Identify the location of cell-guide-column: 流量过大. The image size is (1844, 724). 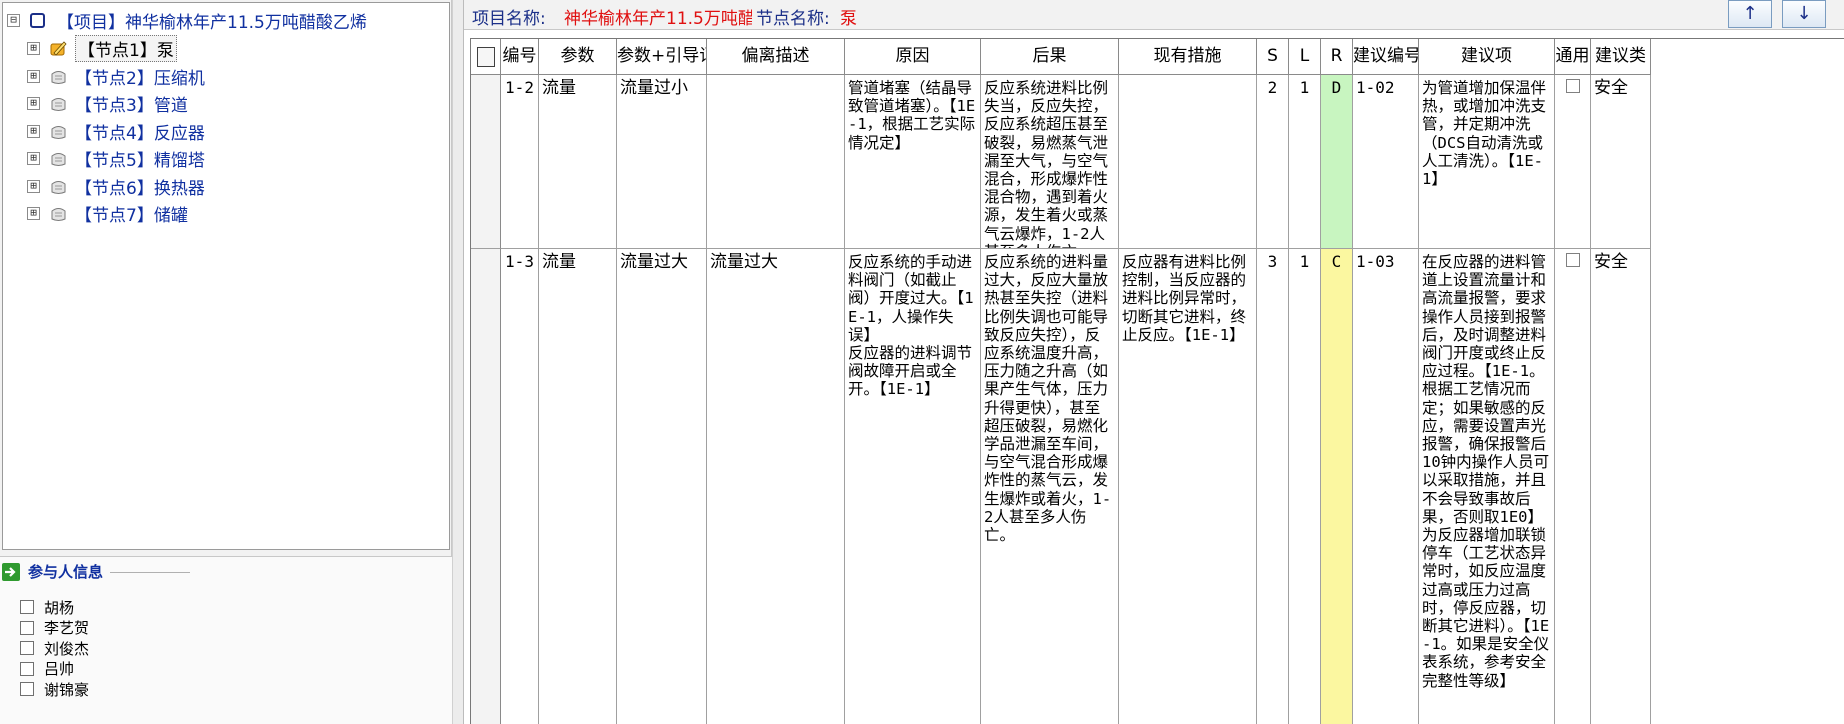
(662, 486).